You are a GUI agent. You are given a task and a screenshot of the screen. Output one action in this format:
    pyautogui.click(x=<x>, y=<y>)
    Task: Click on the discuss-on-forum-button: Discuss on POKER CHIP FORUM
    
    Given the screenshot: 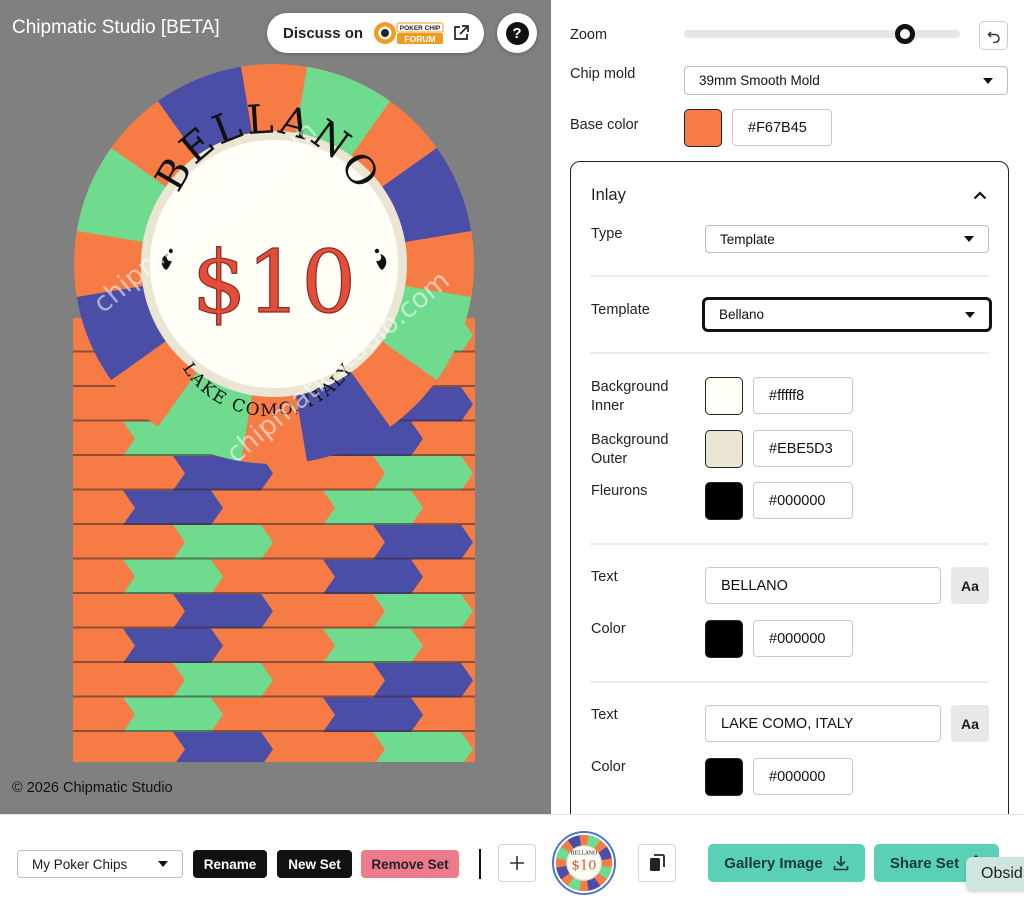 What is the action you would take?
    pyautogui.click(x=375, y=33)
    